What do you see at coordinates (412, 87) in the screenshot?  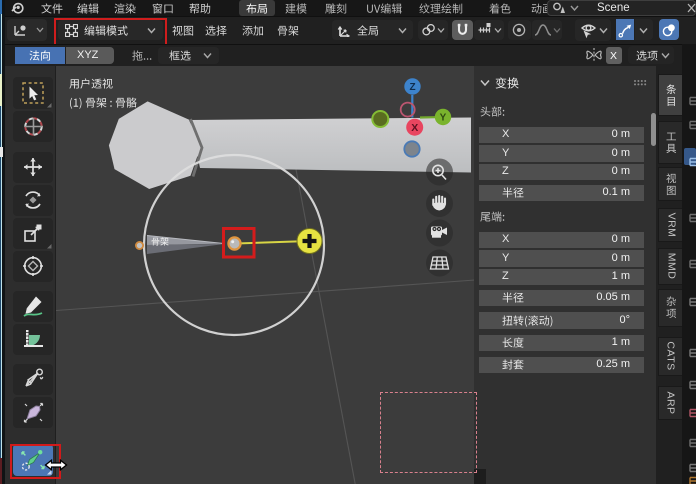 I see `svg-text: Z` at bounding box center [412, 87].